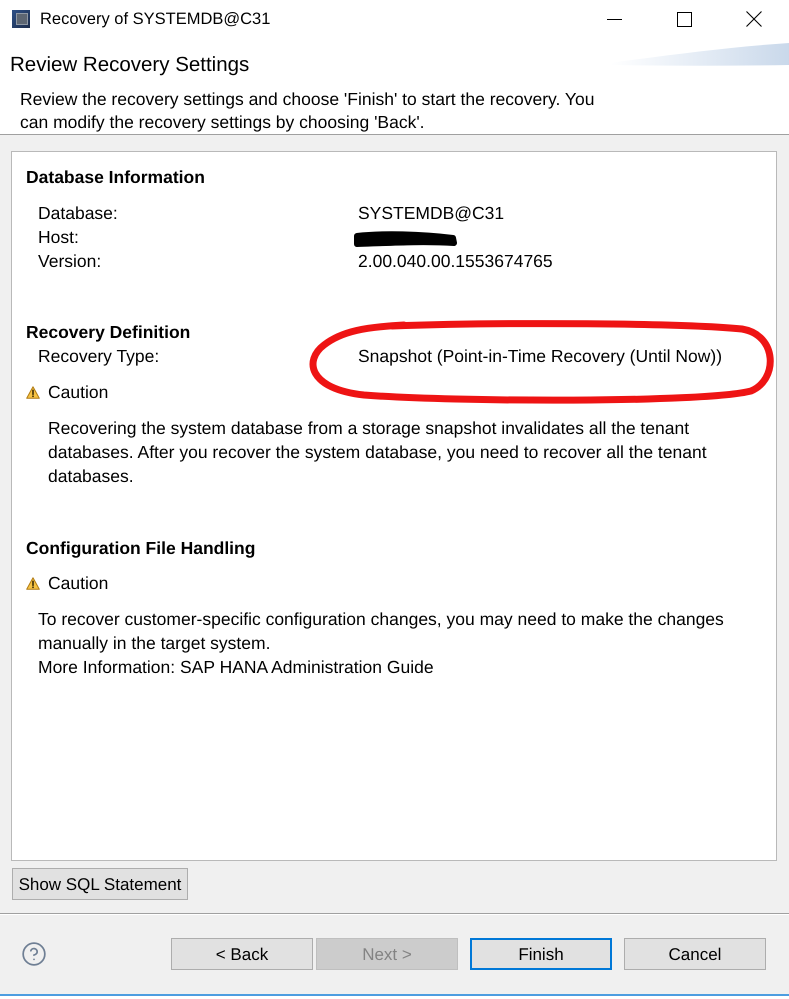 The image size is (789, 999). What do you see at coordinates (381, 631) in the screenshot?
I see `caution-text: To recover customer-specific configuration changes, you may need to make the changes manually in the target system.` at bounding box center [381, 631].